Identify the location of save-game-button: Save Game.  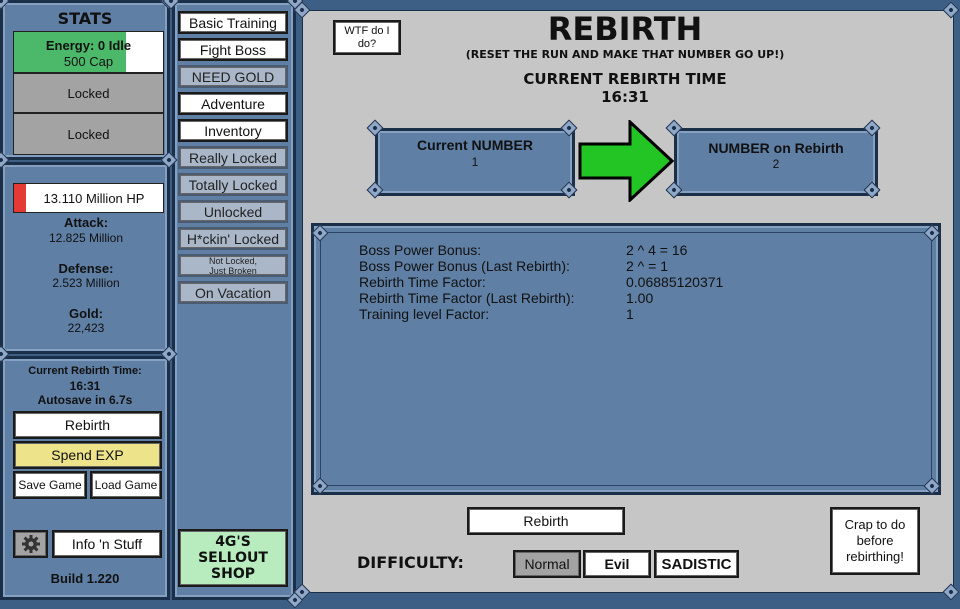
(50, 485).